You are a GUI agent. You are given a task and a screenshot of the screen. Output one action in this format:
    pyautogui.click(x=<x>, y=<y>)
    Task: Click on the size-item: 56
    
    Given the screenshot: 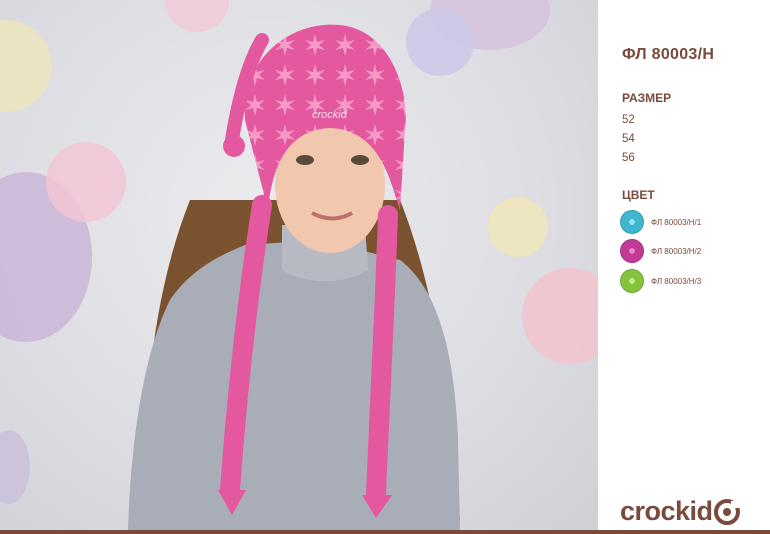 What is the action you would take?
    pyautogui.click(x=628, y=158)
    